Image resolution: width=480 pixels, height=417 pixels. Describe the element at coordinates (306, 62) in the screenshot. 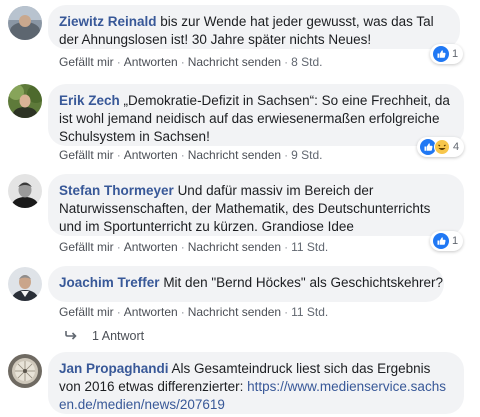

I see `timestamp: 8 Std.` at that location.